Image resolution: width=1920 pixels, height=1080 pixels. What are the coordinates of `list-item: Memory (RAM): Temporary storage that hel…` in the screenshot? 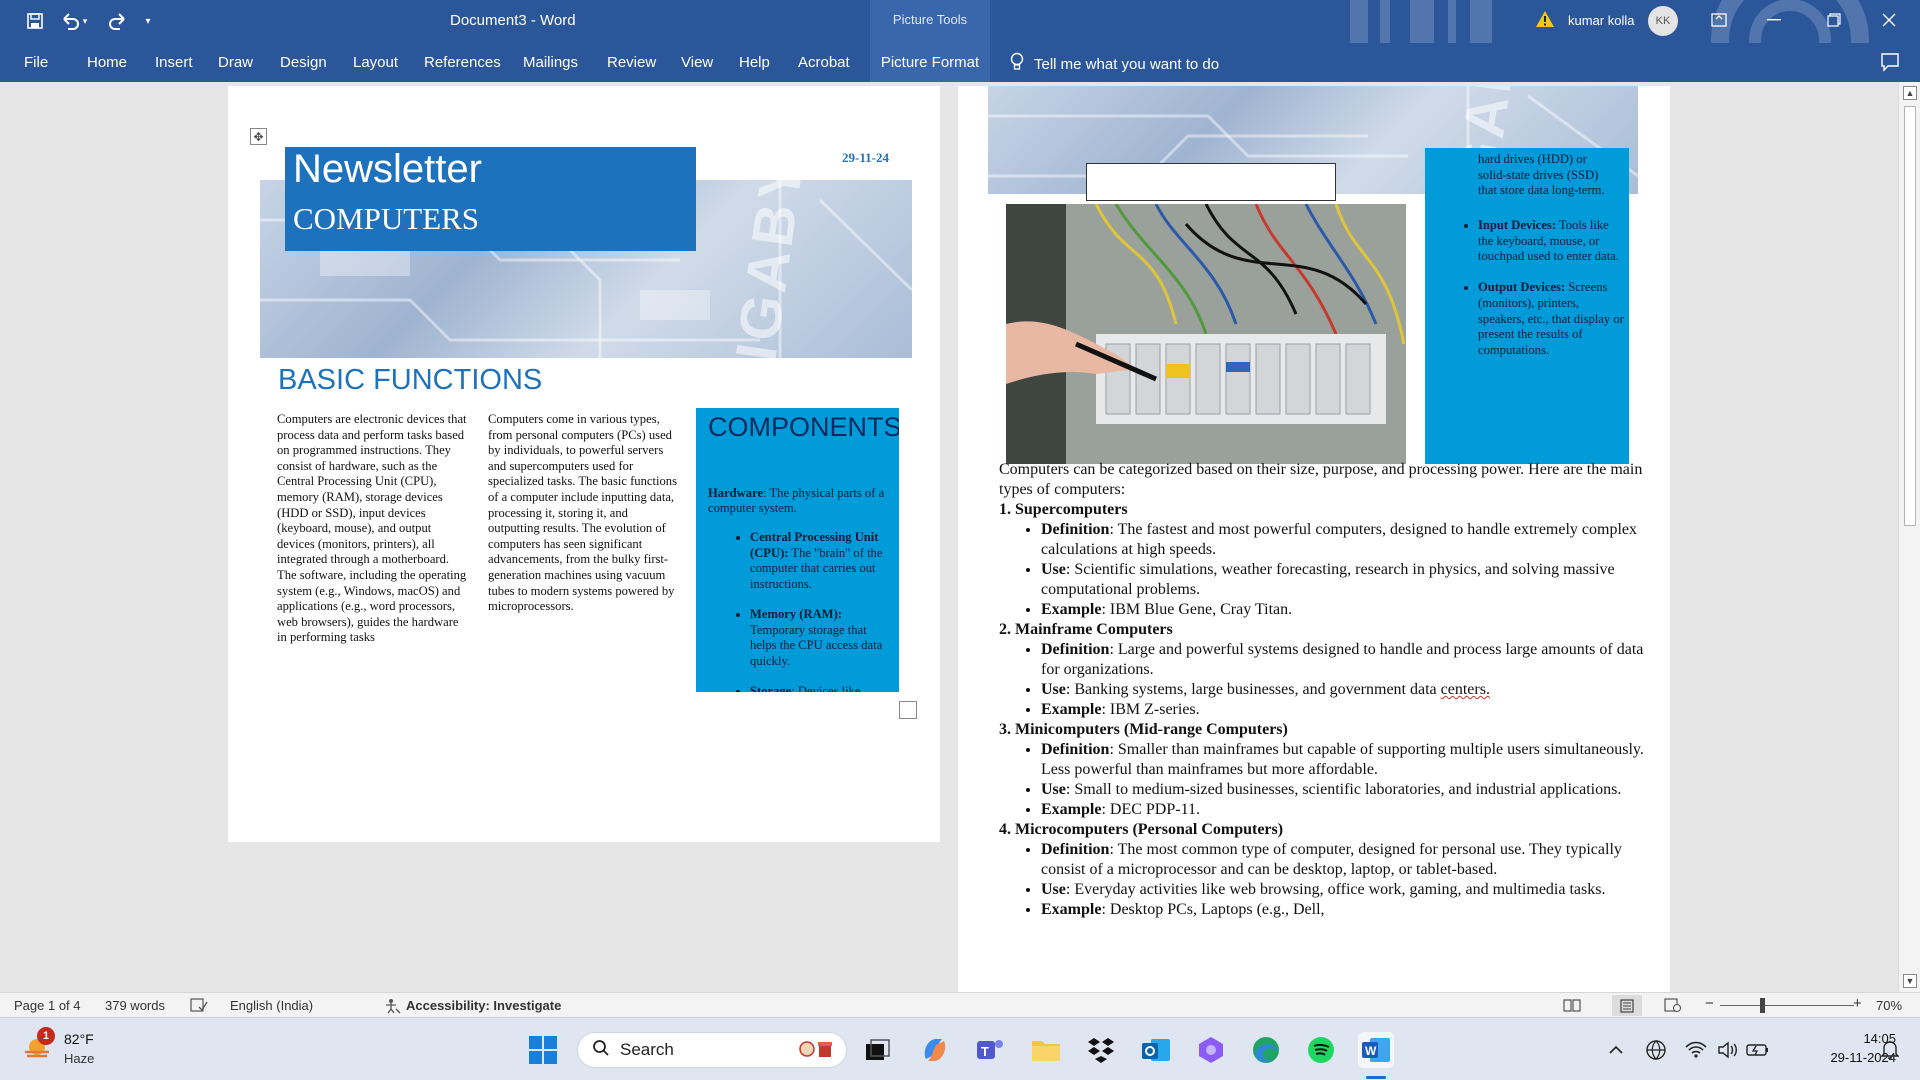 It's located at (821, 638).